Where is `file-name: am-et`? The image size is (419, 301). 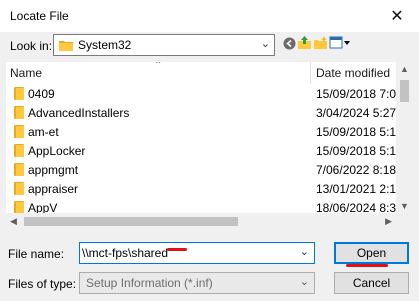 file-name: am-et is located at coordinates (43, 132).